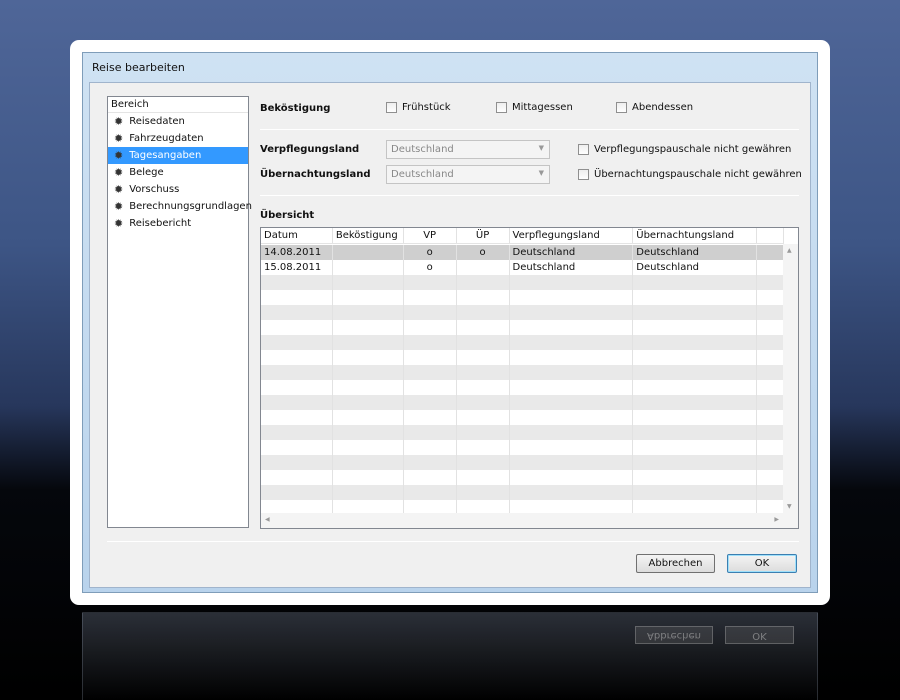 The image size is (900, 700). What do you see at coordinates (790, 378) in the screenshot?
I see `vertical-scrollbar: ▲ ▼` at bounding box center [790, 378].